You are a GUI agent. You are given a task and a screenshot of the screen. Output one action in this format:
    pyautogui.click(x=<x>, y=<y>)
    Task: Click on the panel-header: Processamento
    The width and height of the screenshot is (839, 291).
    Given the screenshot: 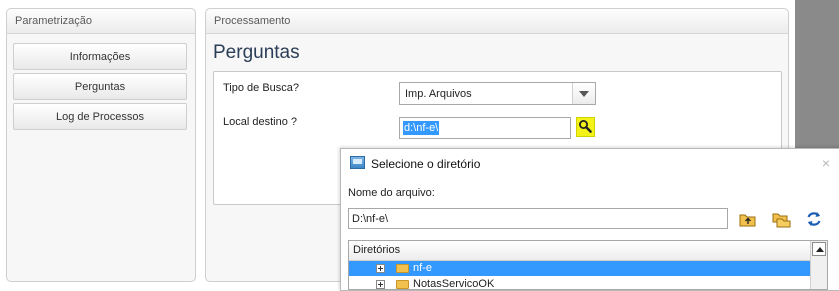 What is the action you would take?
    pyautogui.click(x=497, y=21)
    